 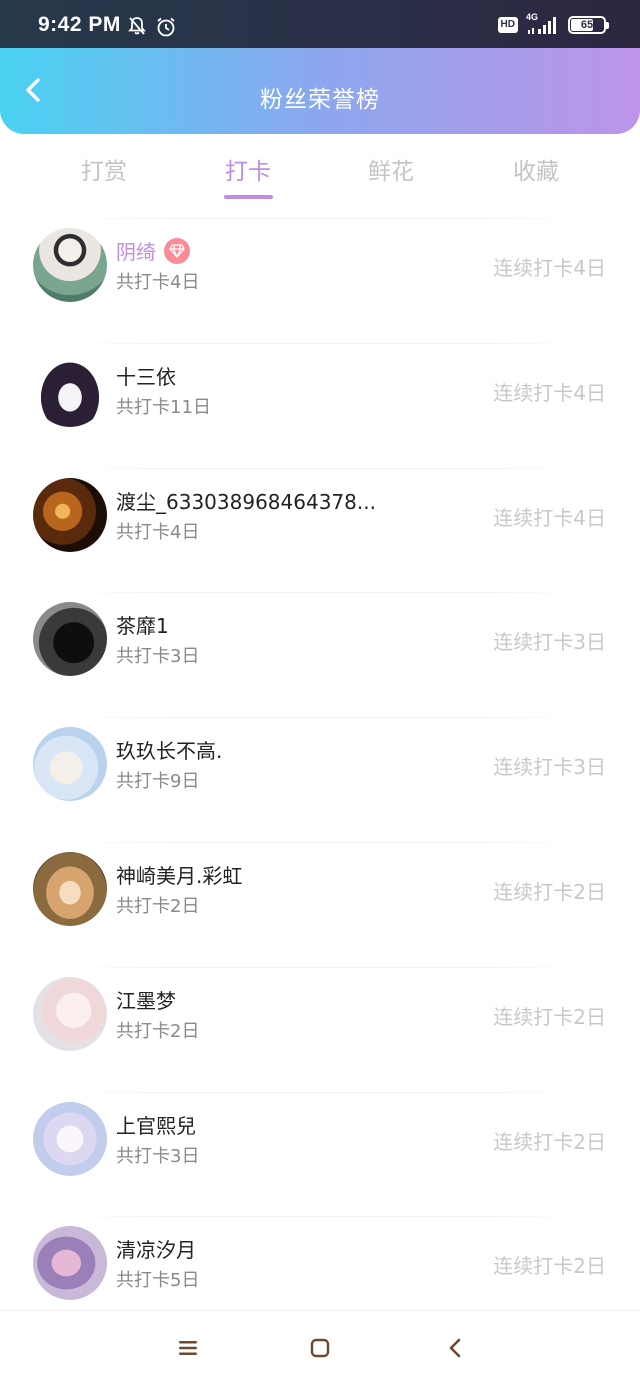 What do you see at coordinates (248, 197) in the screenshot?
I see `active-tab-indicator` at bounding box center [248, 197].